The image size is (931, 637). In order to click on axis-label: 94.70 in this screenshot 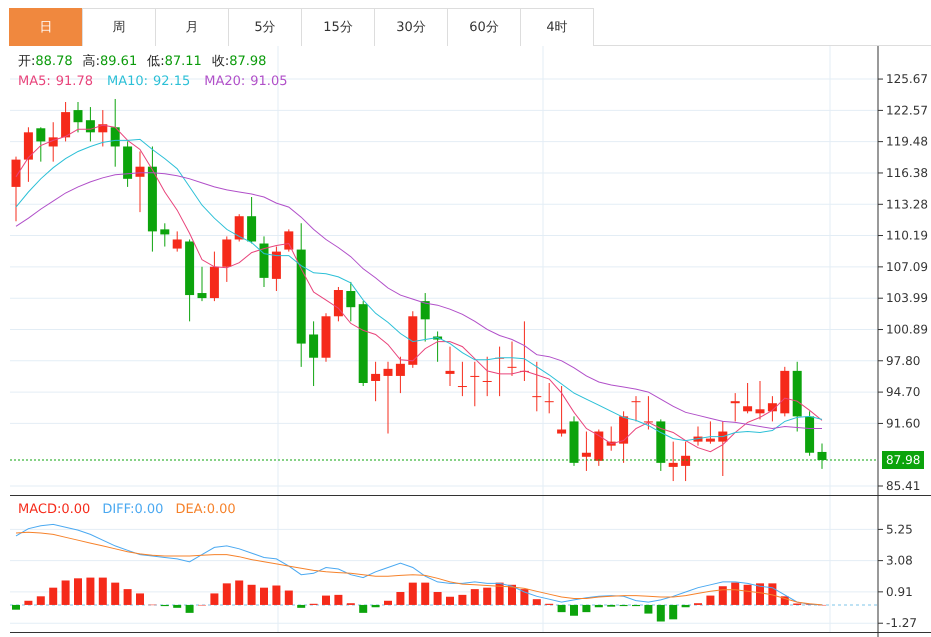, I will do `click(903, 392)`.